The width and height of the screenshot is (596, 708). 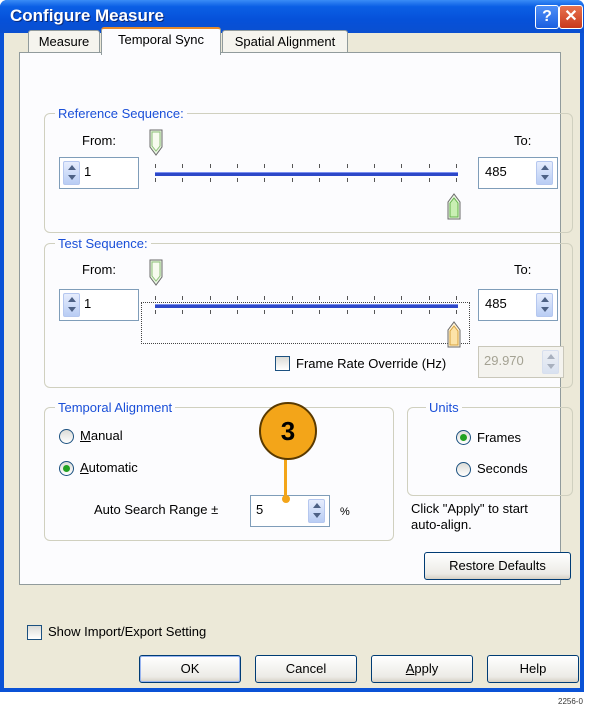 I want to click on units-group, so click(x=490, y=451).